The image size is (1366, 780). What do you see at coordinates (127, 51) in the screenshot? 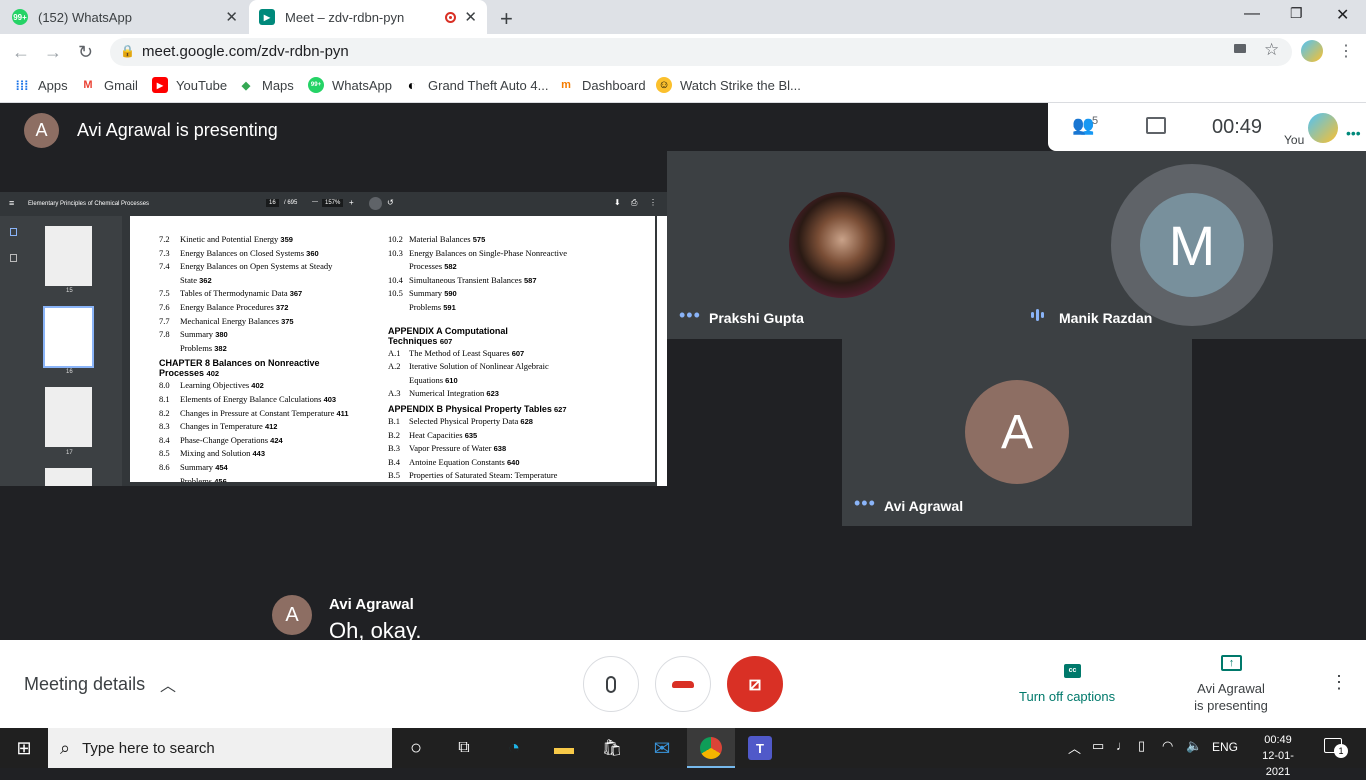
I see `lock-icon: 🔒` at bounding box center [127, 51].